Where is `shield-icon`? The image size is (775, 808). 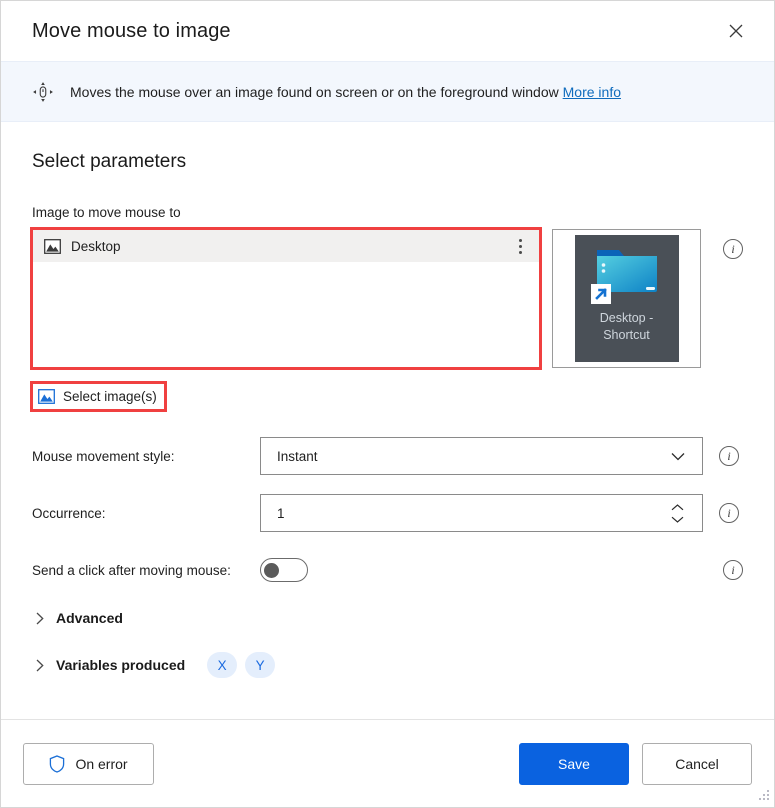
shield-icon is located at coordinates (57, 763).